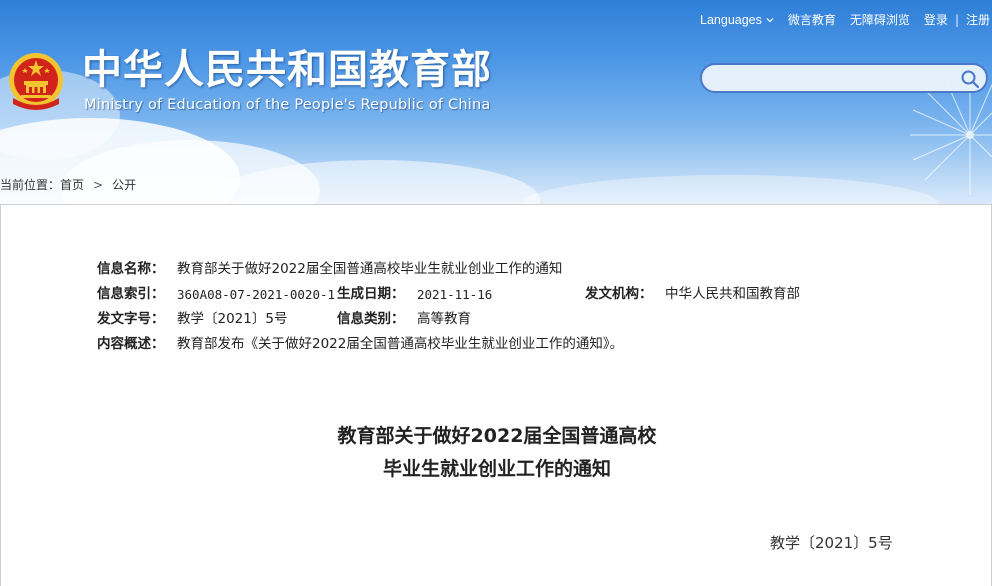 This screenshot has width=992, height=586. I want to click on register-link: 注册, so click(978, 19).